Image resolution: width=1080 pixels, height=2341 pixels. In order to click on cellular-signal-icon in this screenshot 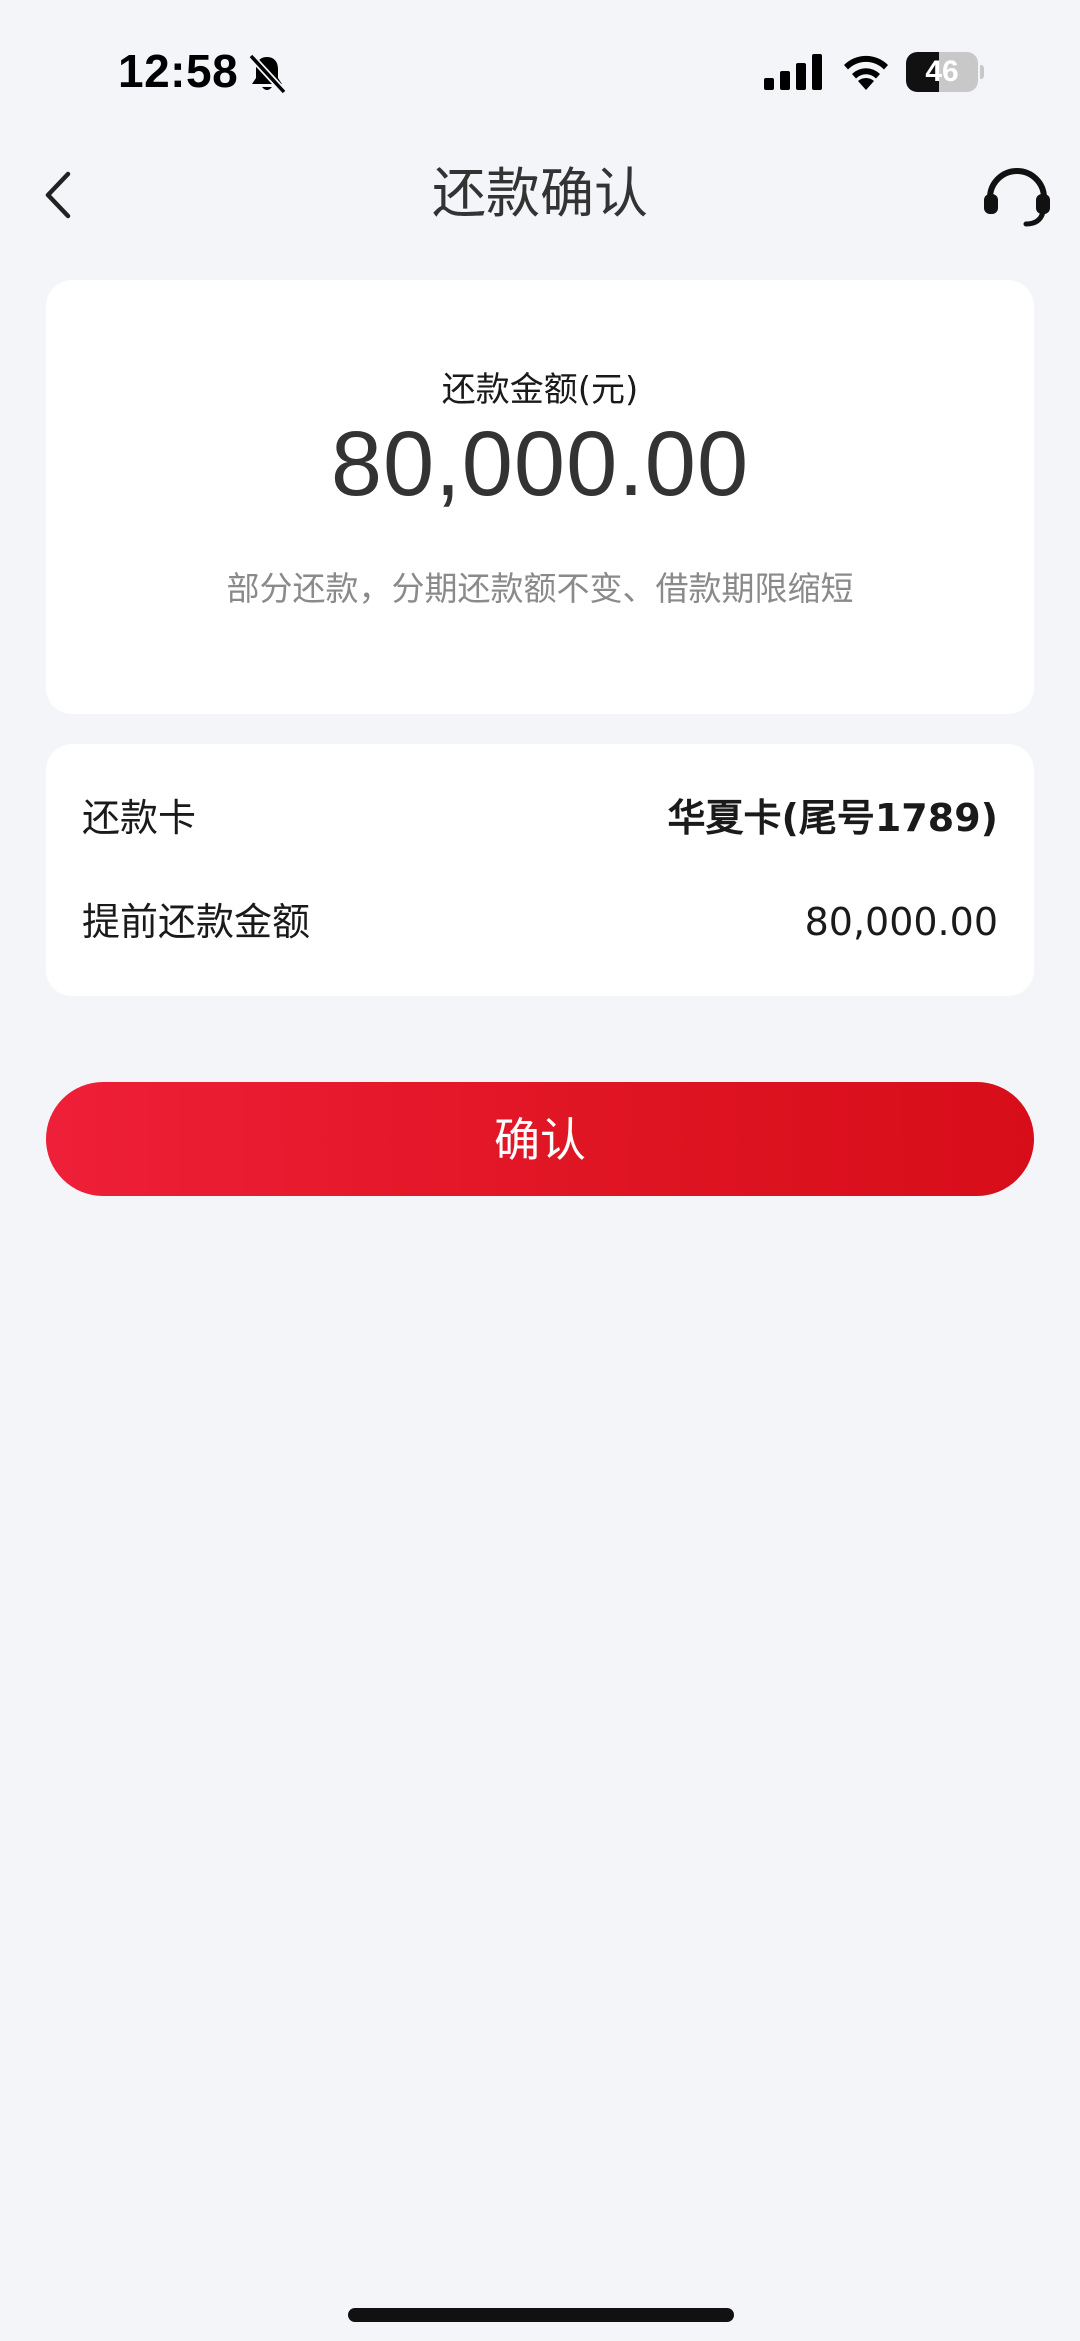, I will do `click(793, 72)`.